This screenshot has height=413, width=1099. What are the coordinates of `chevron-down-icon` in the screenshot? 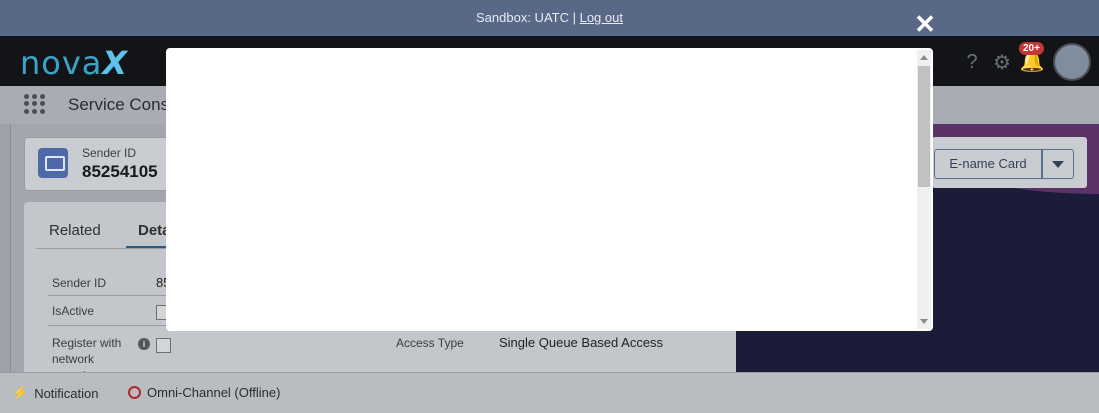 It's located at (1058, 164).